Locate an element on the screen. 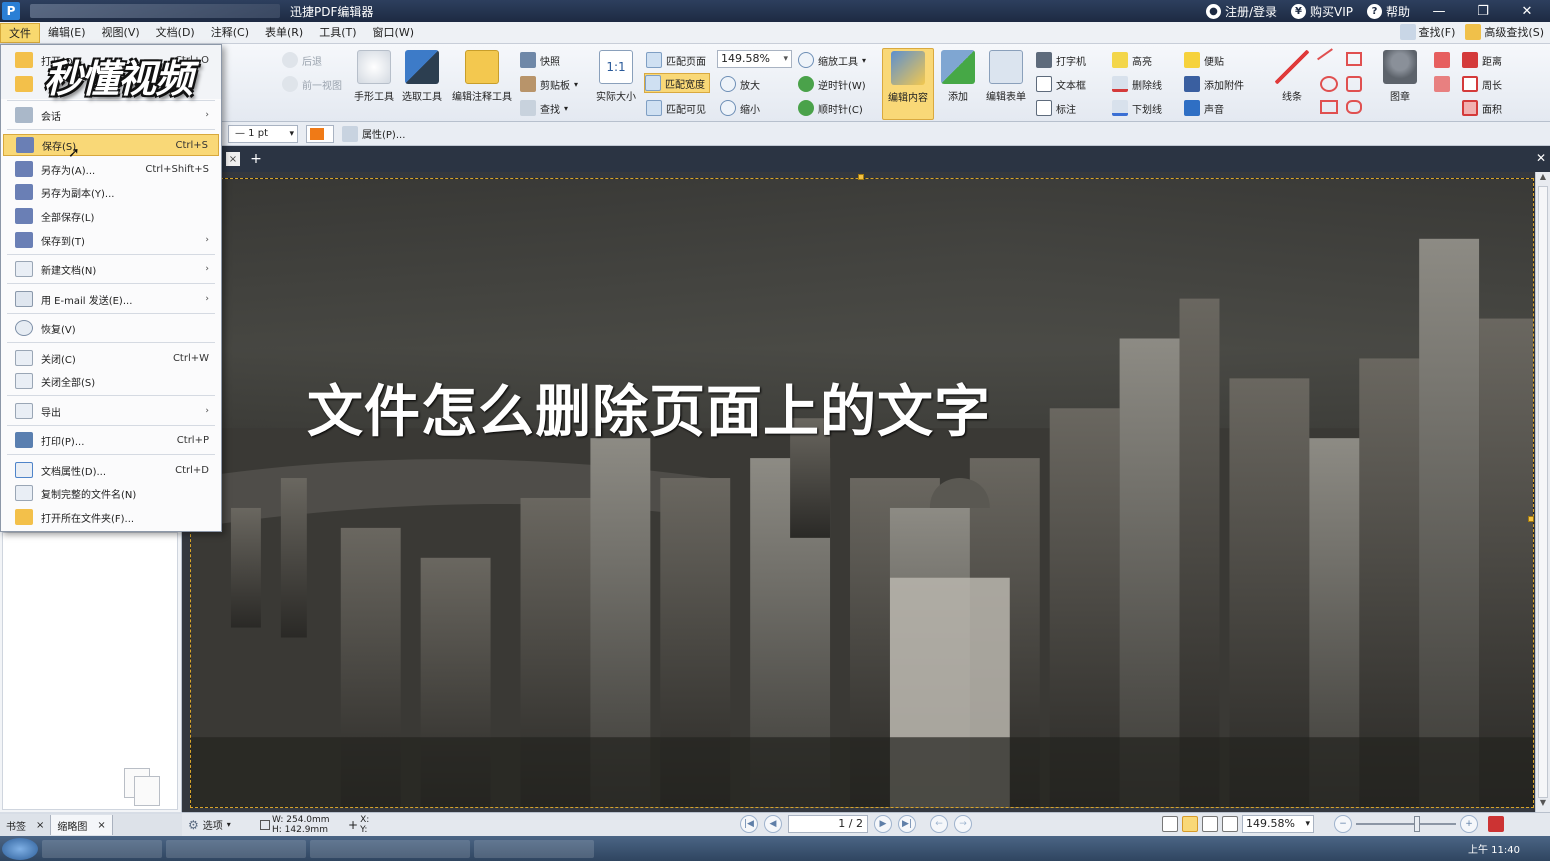  scroll-up-icon: ▲ is located at coordinates (1543, 179).